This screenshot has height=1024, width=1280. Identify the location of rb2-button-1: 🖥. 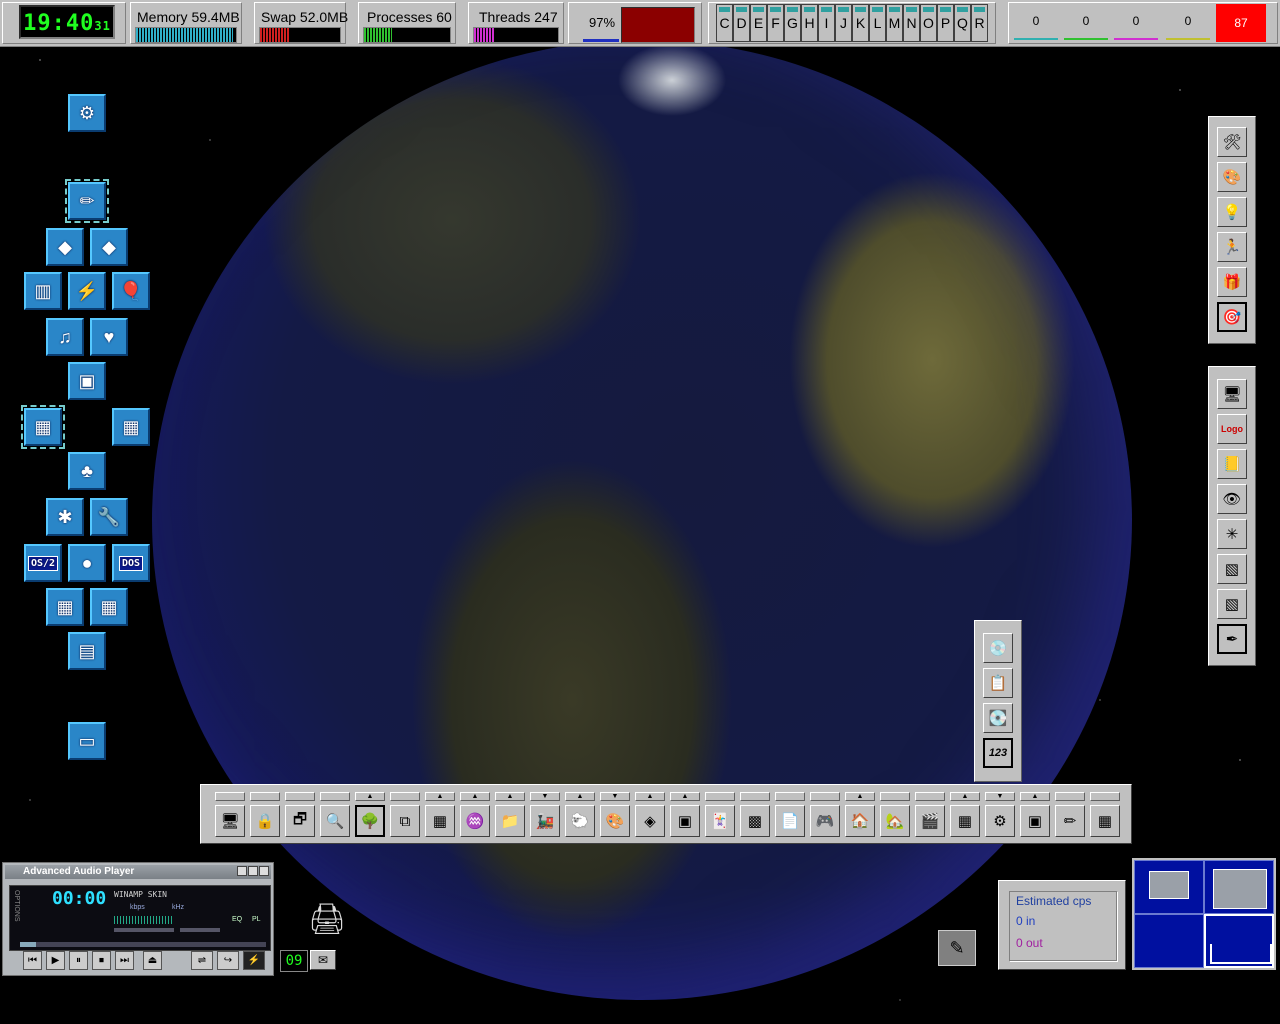
(1232, 394).